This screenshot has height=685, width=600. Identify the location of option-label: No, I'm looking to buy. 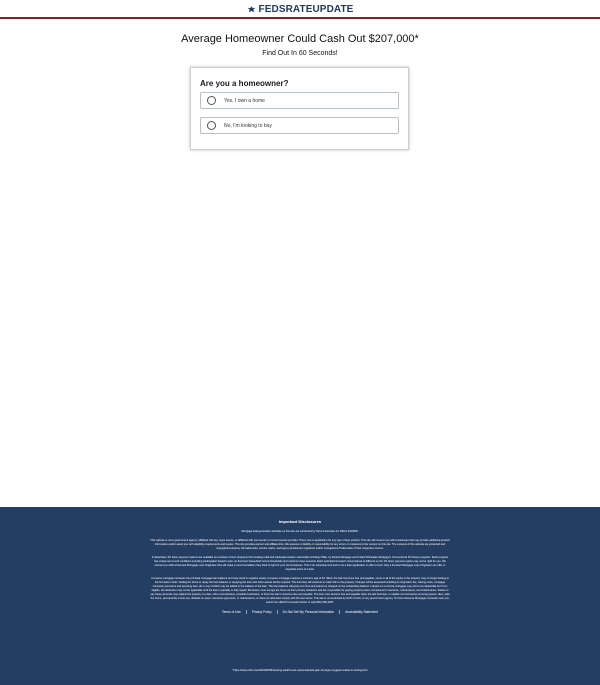
(248, 125).